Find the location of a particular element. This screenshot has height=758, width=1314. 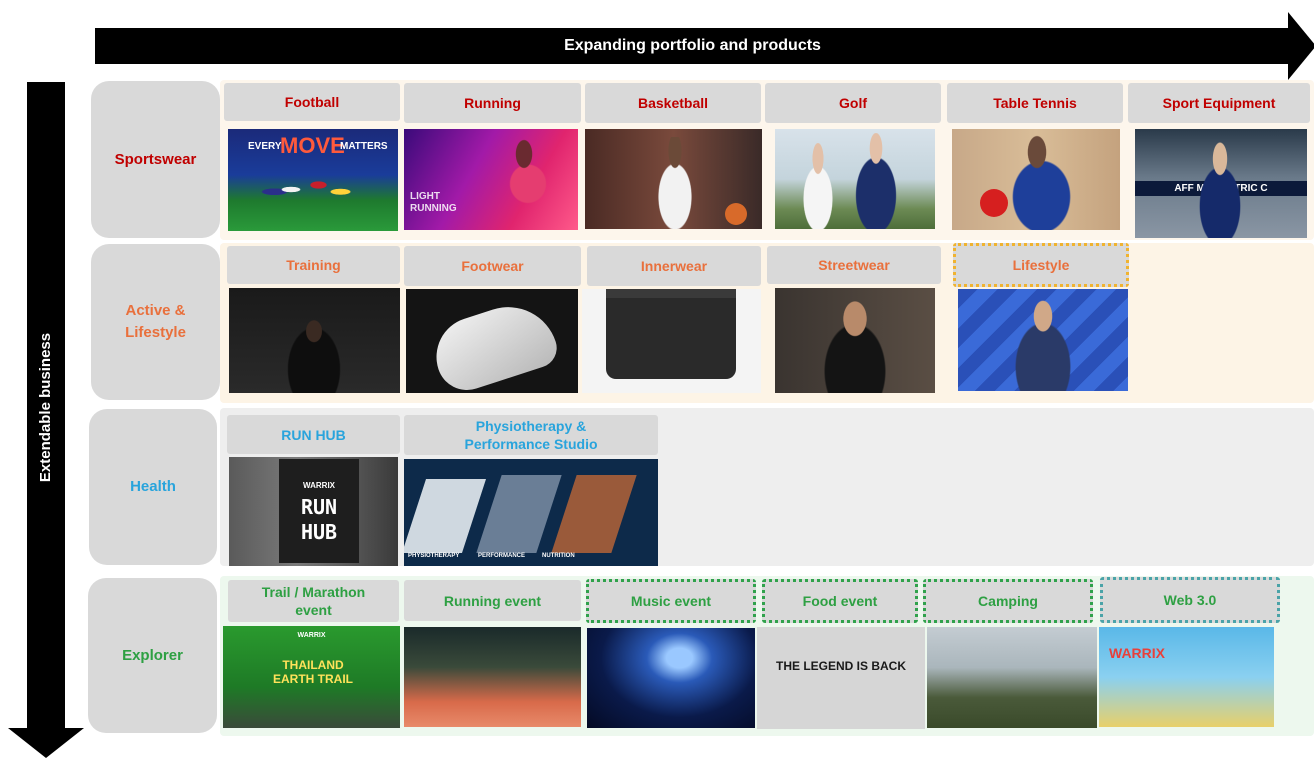

category-physiotherapy: Physiotherapy & Performance Studio is located at coordinates (531, 435).